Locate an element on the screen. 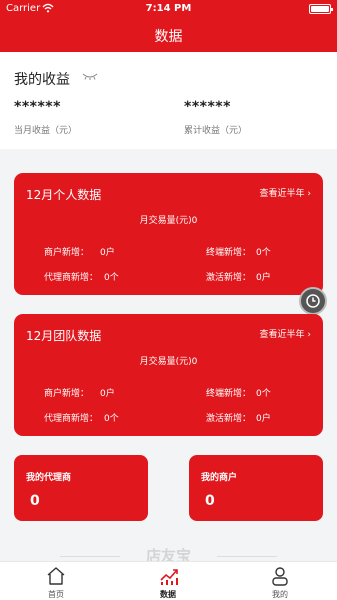 The height and width of the screenshot is (600, 337). bottom-tab-bar: 首页 数据 我的 is located at coordinates (168, 580).